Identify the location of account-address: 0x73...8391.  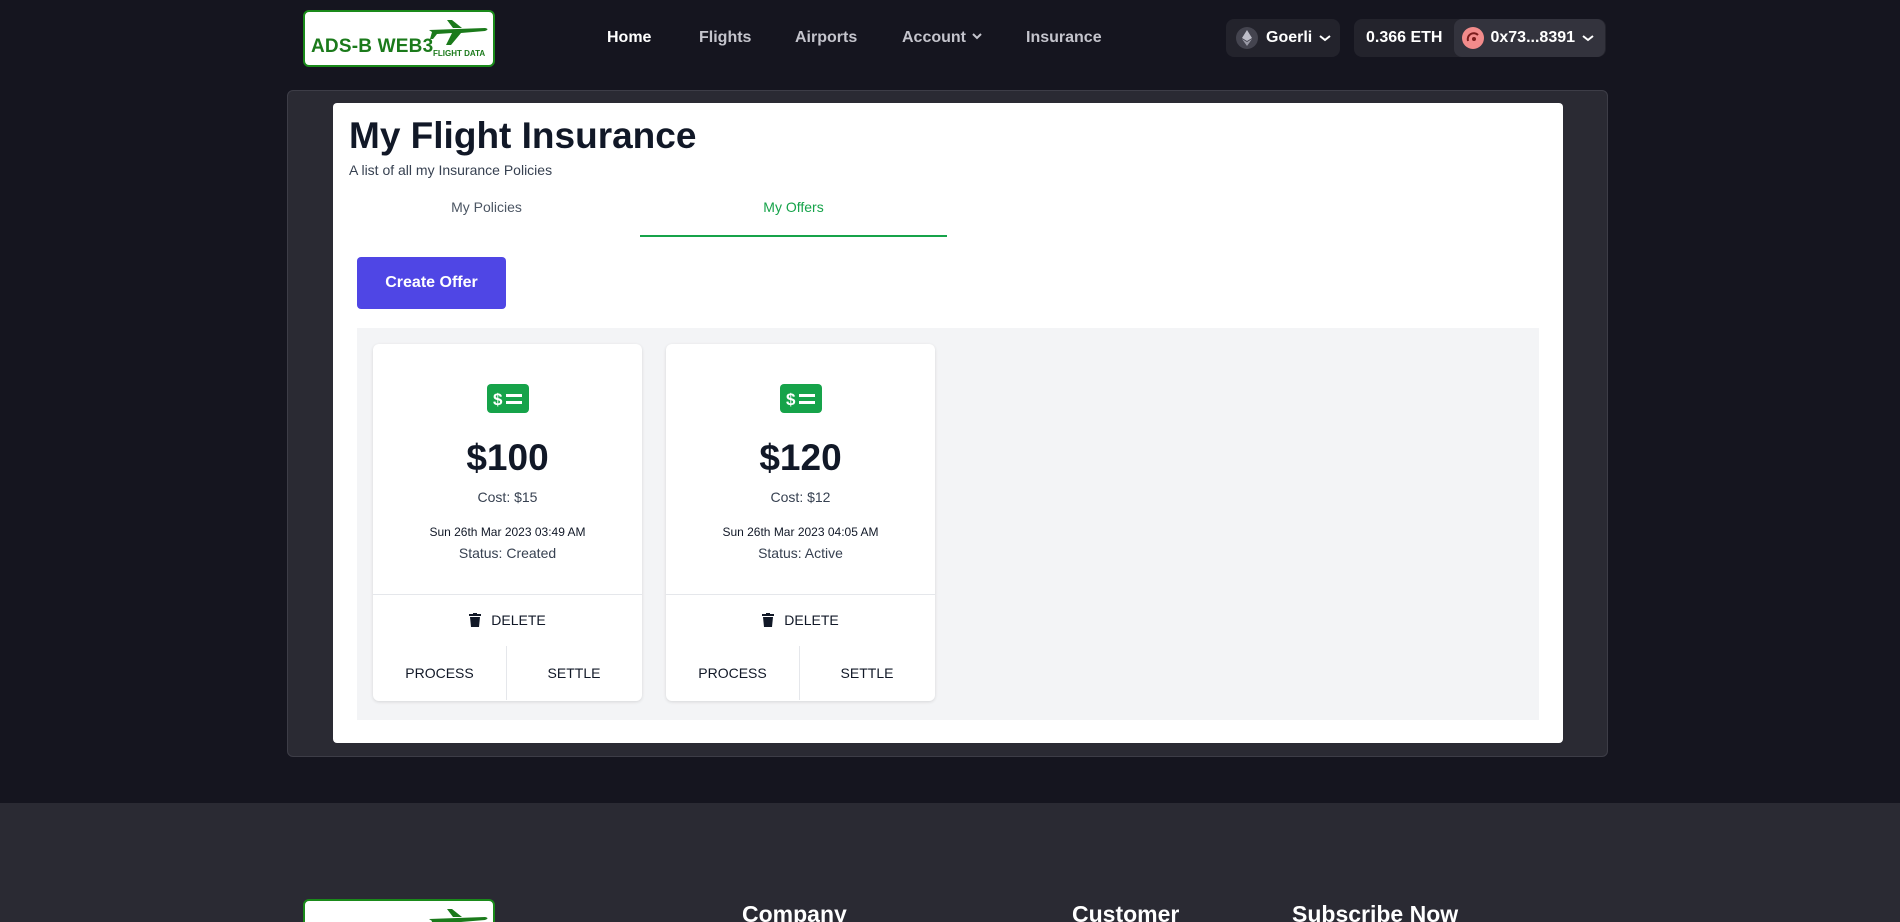
(1533, 37).